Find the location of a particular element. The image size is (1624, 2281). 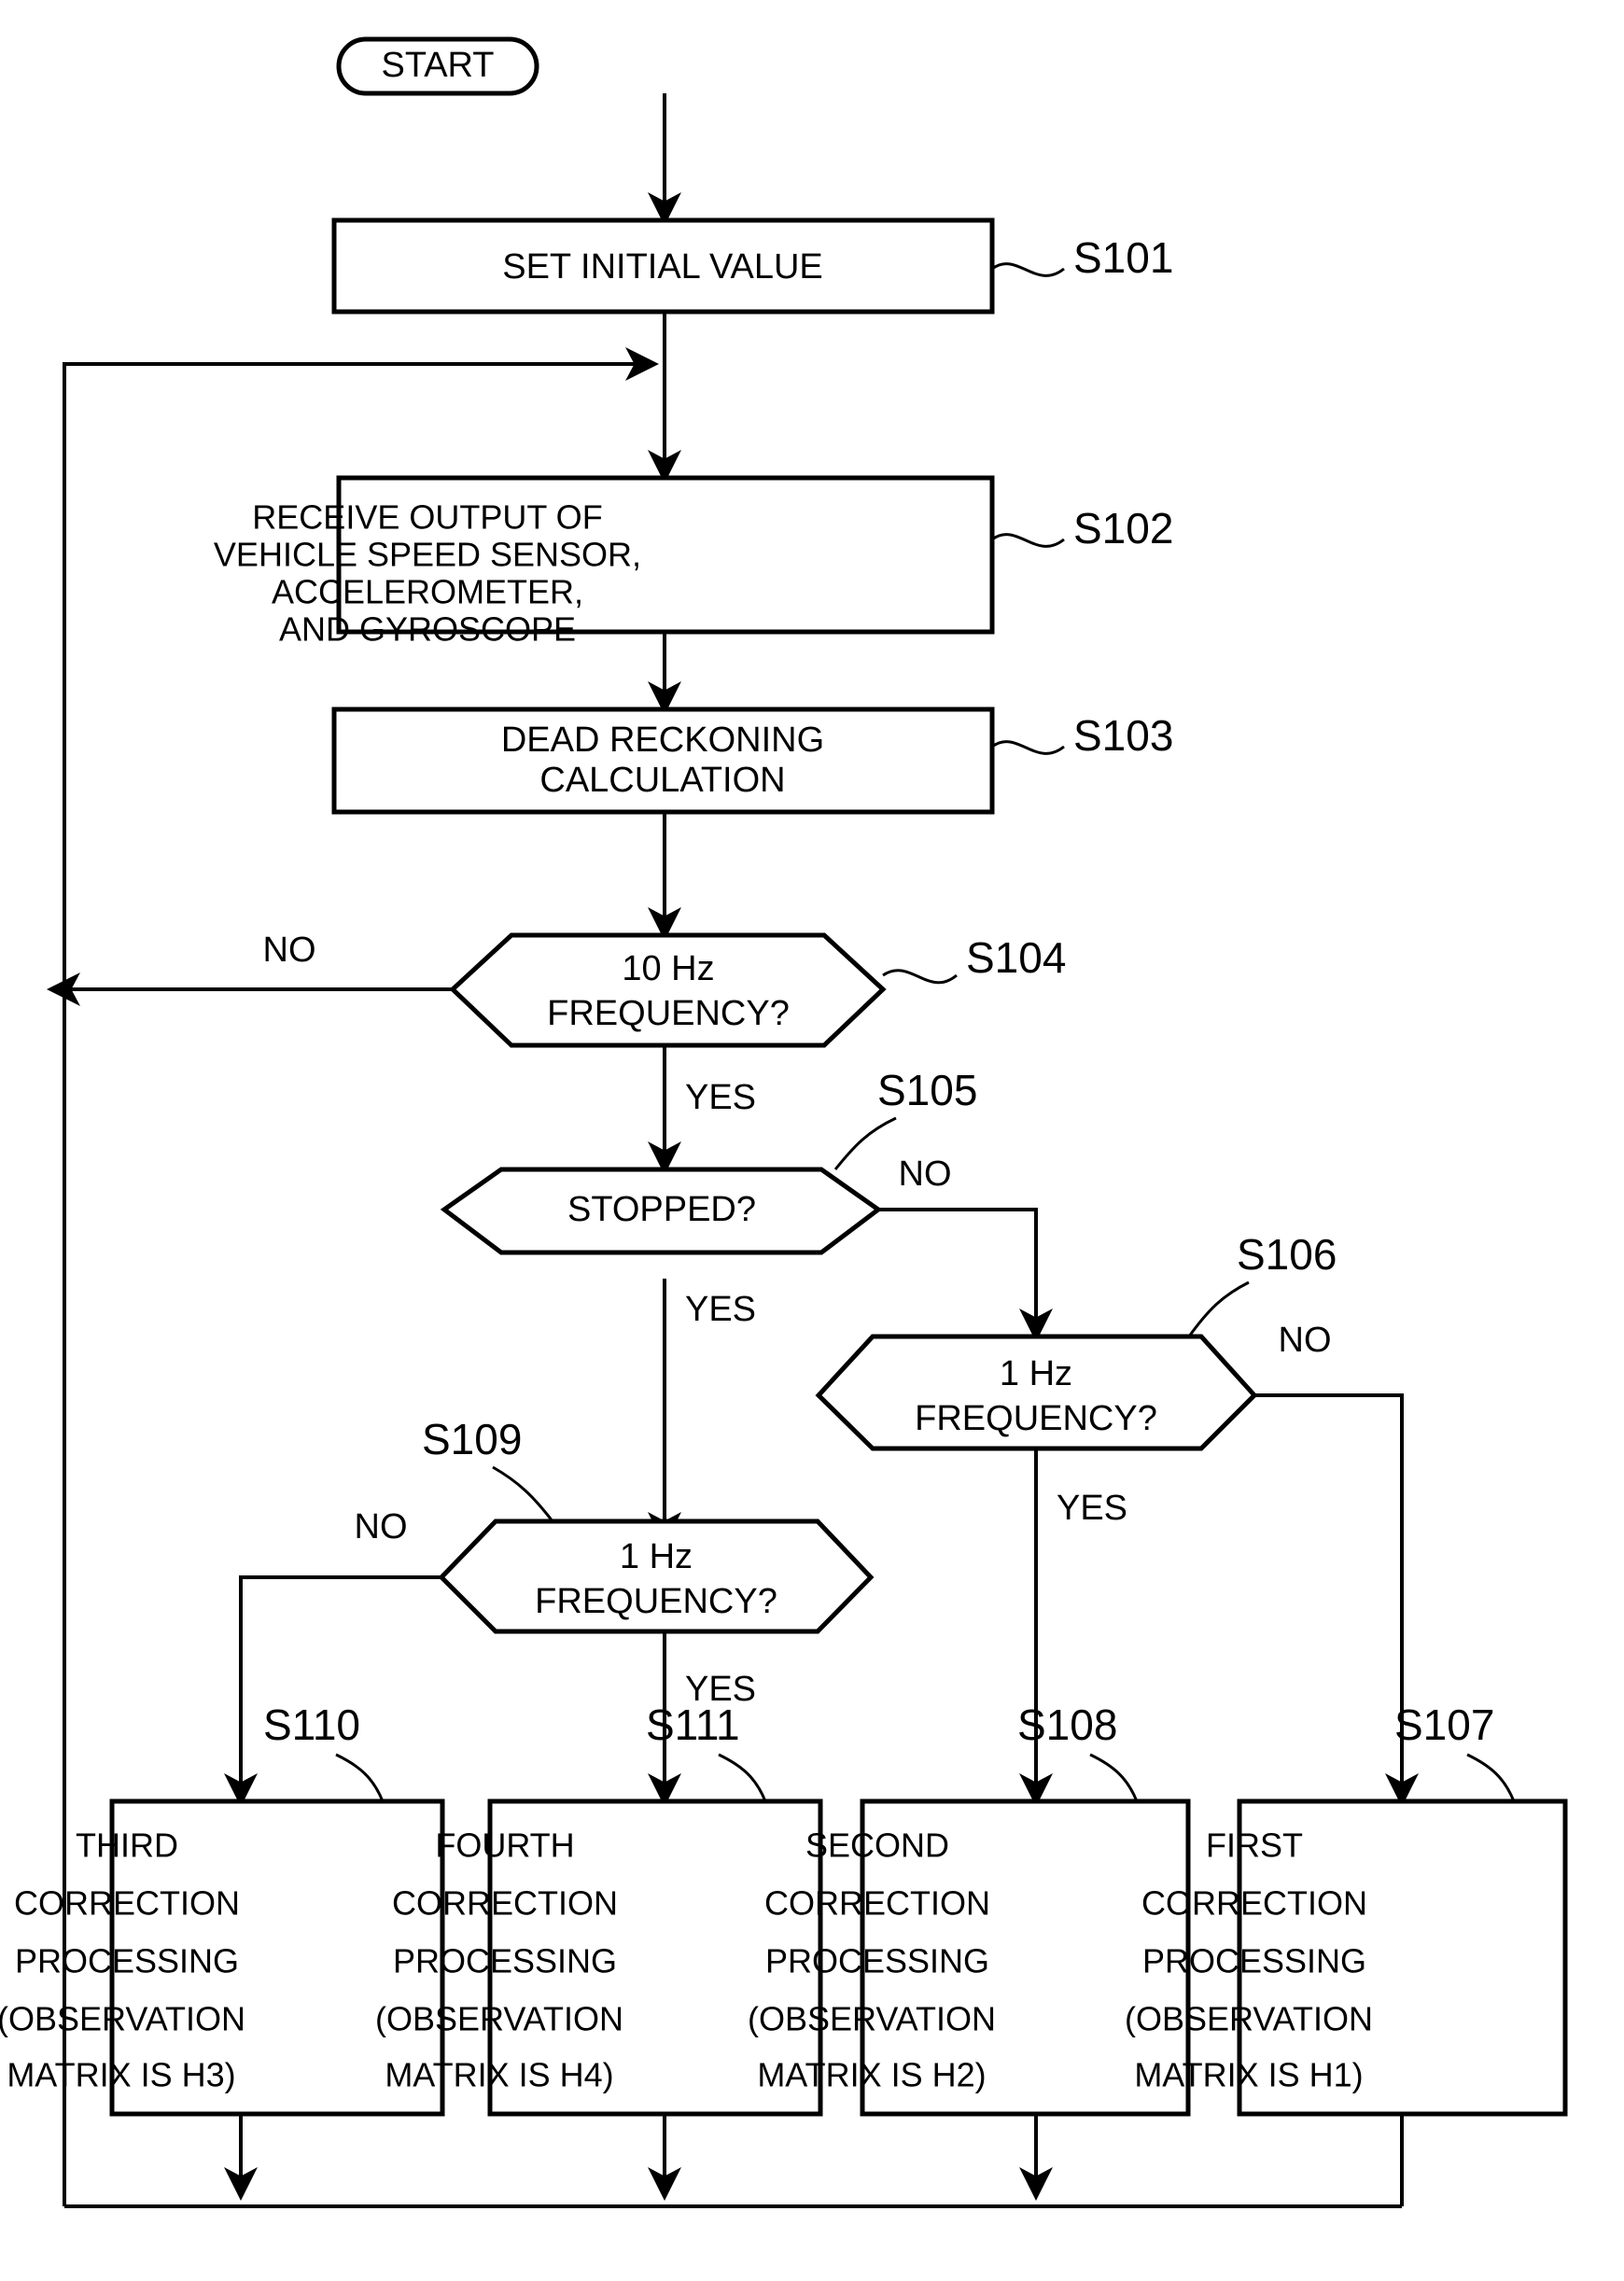

node-s103: DEAD RECKONING CALCULATION is located at coordinates (663, 761).